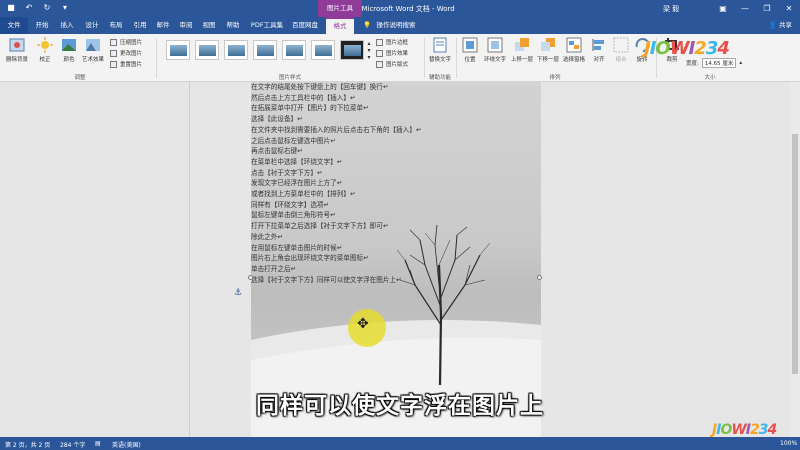  What do you see at coordinates (470, 45) in the screenshot?
I see `position-icon` at bounding box center [470, 45].